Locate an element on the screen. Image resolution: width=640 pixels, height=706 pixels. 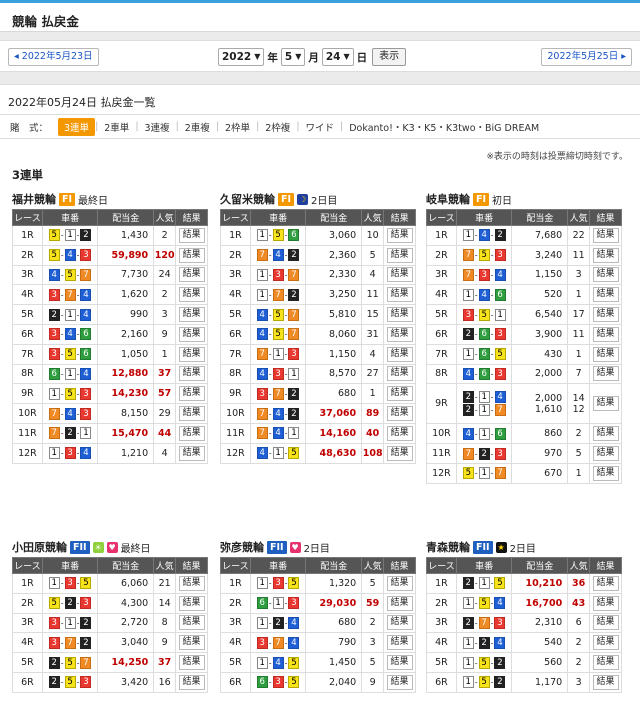
prev-date-button: ◂ 2022年5月23日 is located at coordinates (53, 57).